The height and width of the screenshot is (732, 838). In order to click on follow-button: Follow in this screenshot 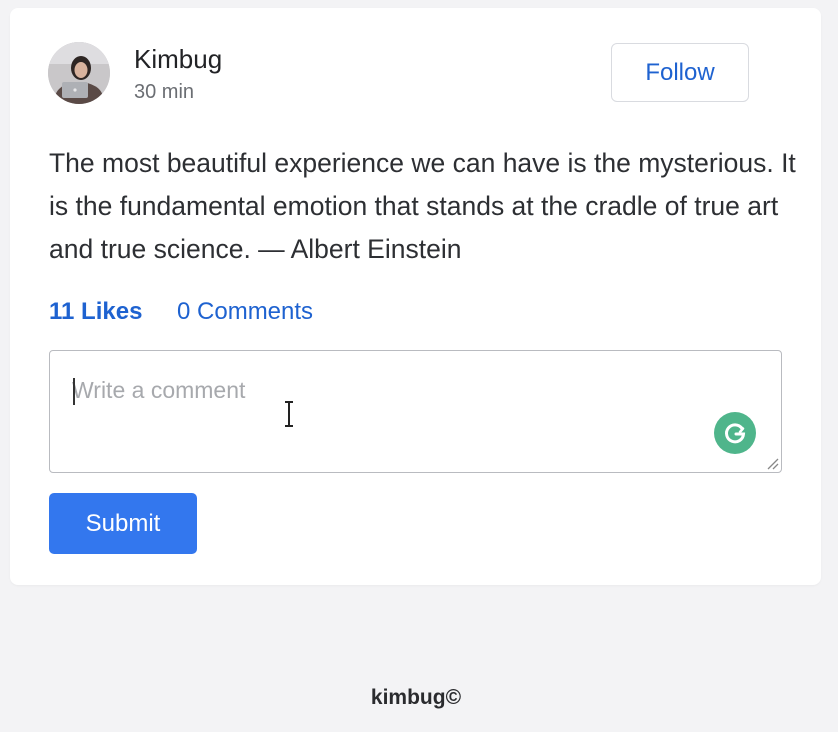, I will do `click(680, 72)`.